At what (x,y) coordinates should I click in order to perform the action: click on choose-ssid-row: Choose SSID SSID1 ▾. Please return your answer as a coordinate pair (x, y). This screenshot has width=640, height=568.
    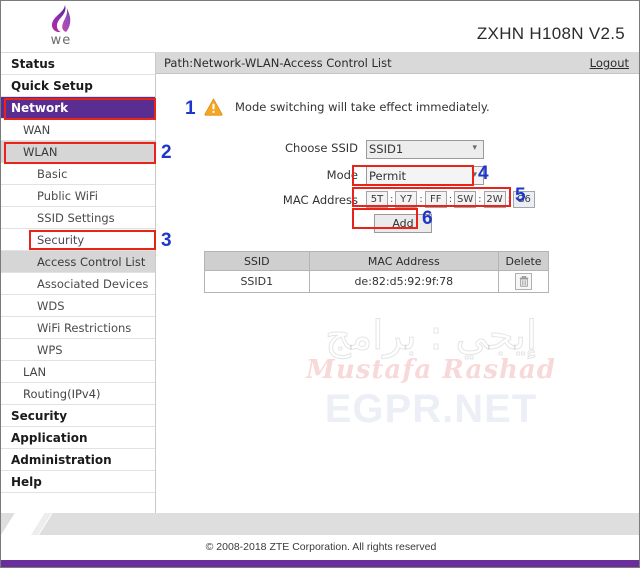
    Looking at the image, I should click on (402, 148).